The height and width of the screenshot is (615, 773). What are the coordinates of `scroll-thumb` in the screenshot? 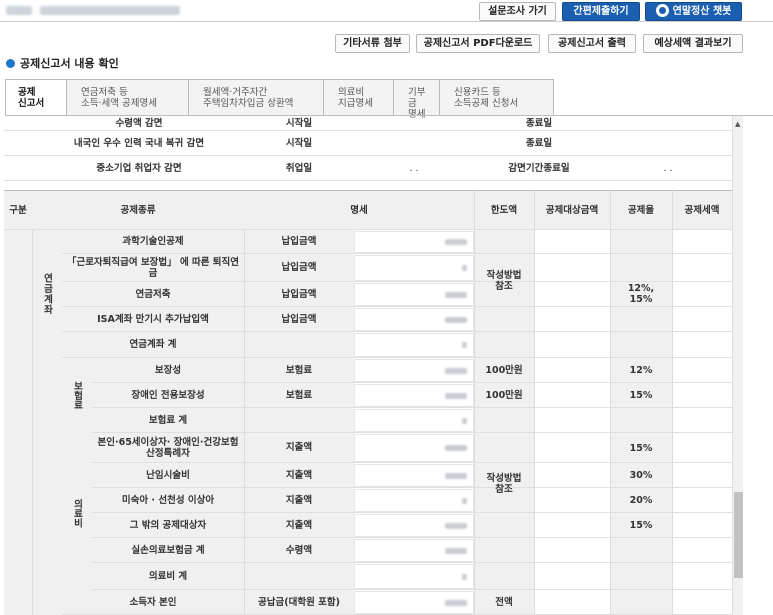 It's located at (738, 535).